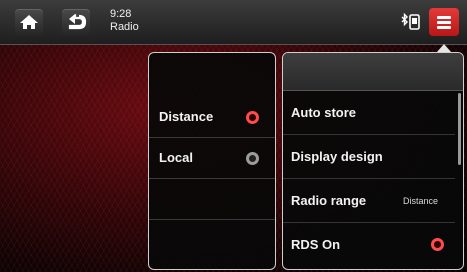  What do you see at coordinates (76, 26) in the screenshot?
I see `back-icon` at bounding box center [76, 26].